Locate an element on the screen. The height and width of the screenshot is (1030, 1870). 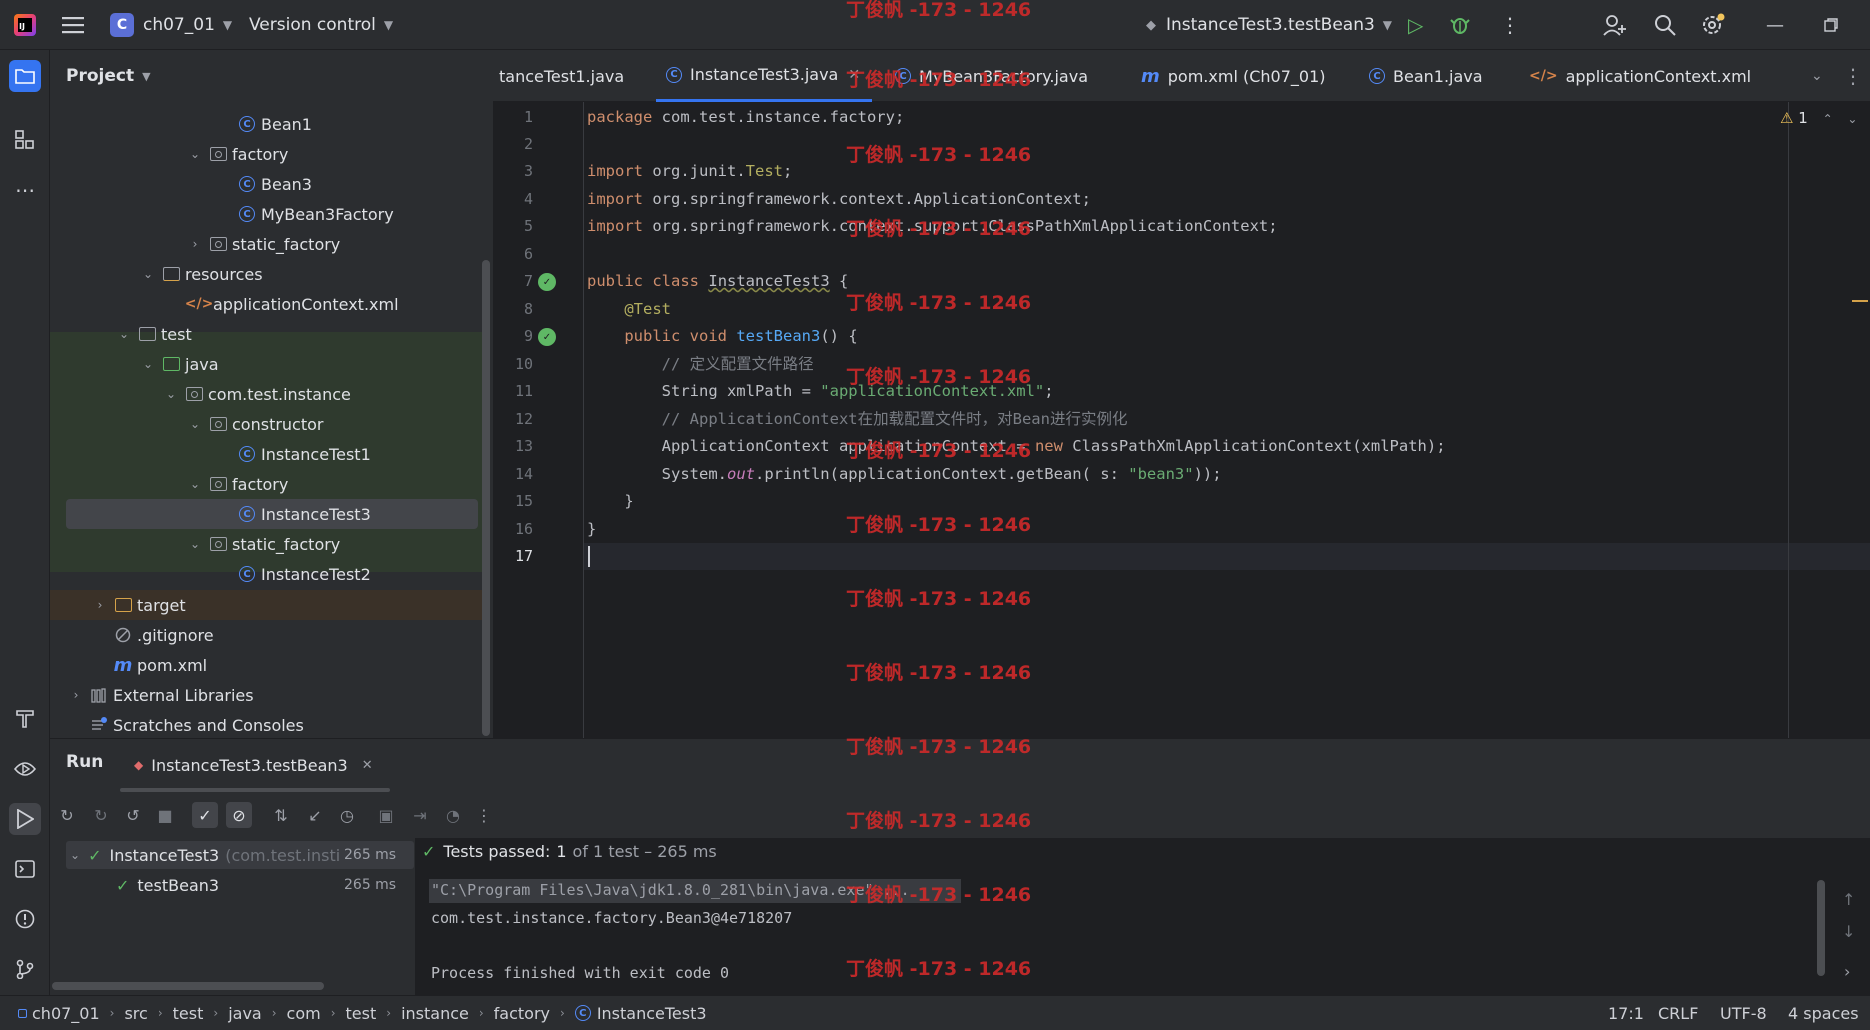
coverage-icon: ◔ is located at coordinates (453, 815).